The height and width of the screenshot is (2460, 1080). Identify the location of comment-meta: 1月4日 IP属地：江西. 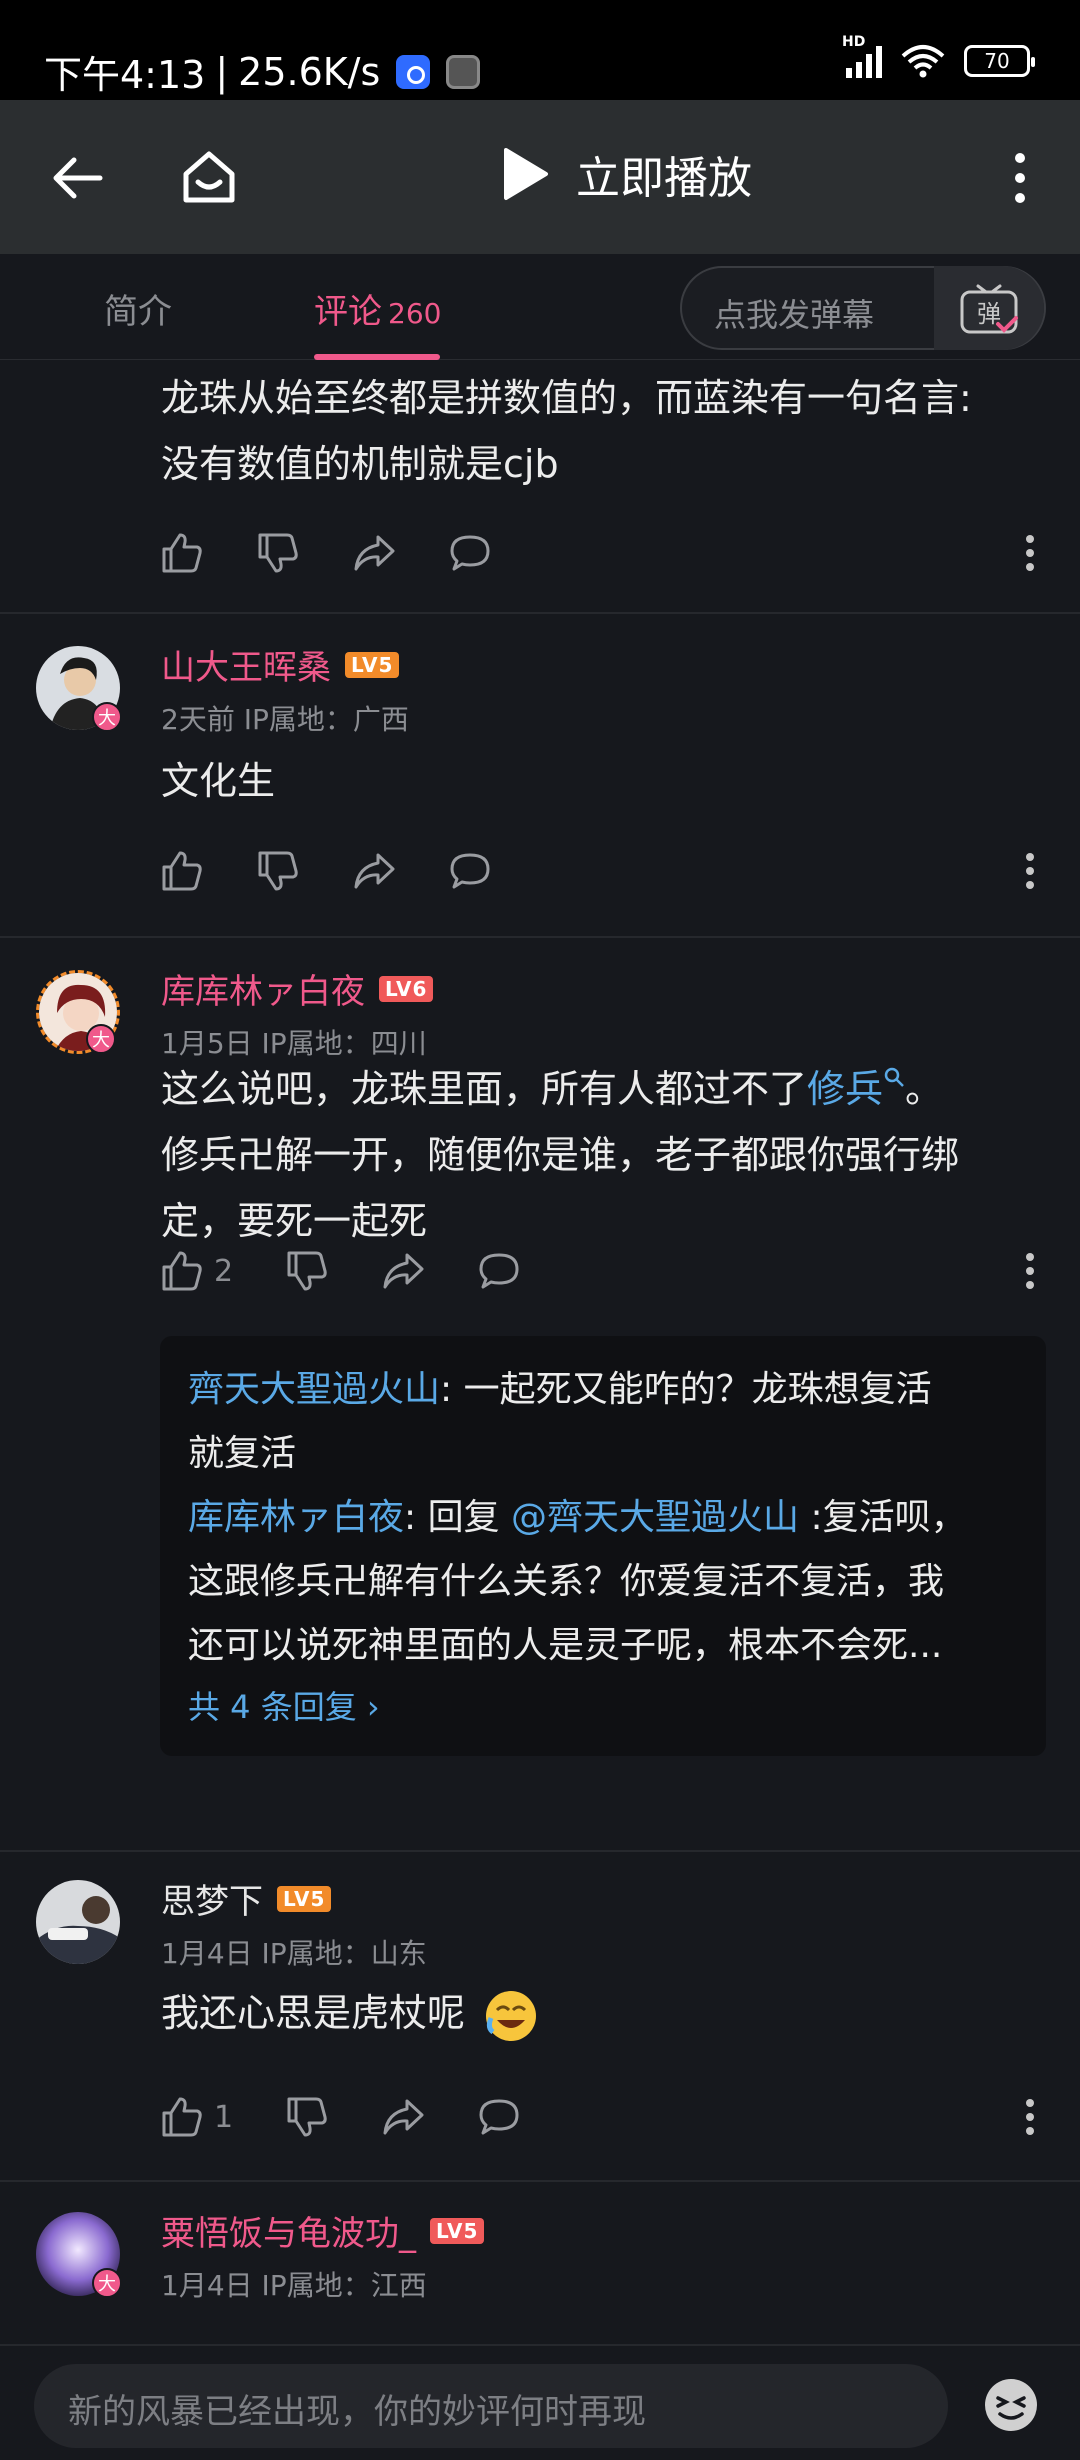
(294, 2285).